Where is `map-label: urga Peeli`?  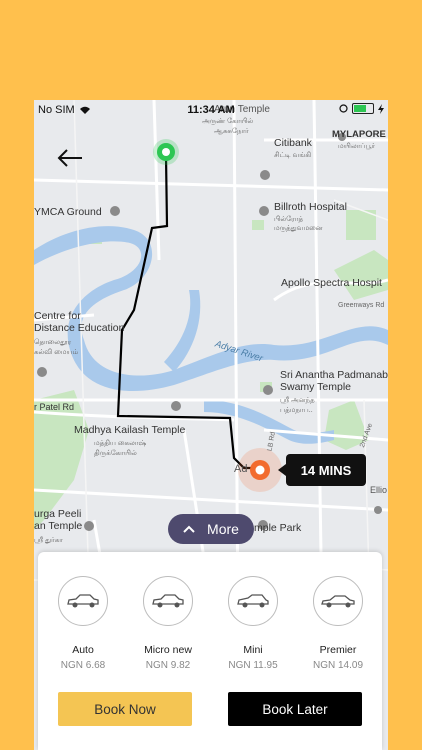
map-label: urga Peeli is located at coordinates (58, 514).